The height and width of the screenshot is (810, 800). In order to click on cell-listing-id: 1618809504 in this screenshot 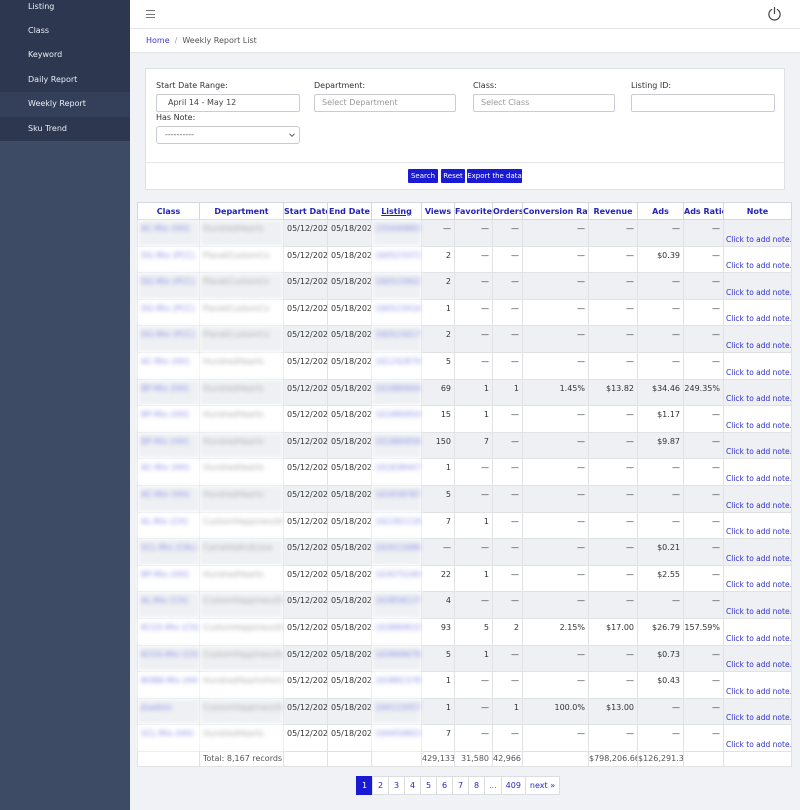, I will do `click(396, 419)`.